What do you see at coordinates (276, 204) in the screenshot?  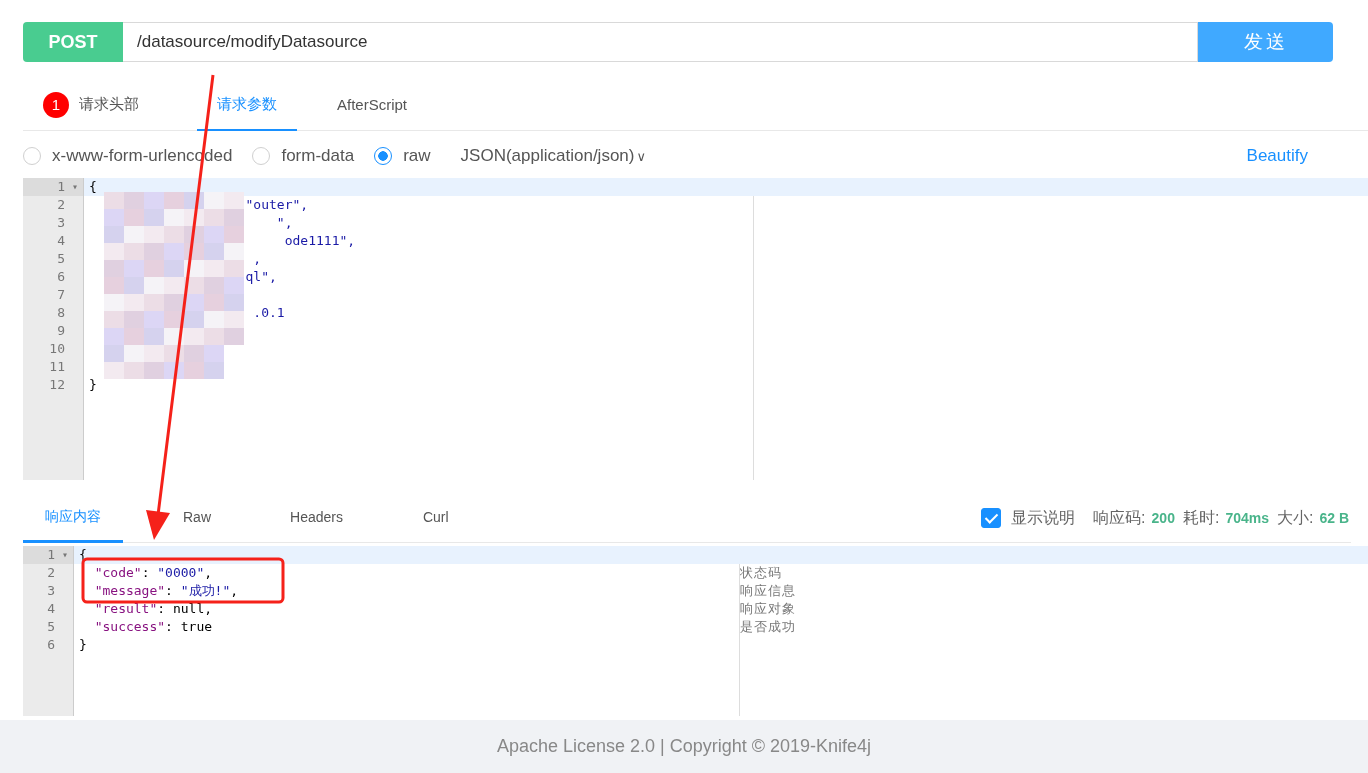 I see `code-text: "outer",` at bounding box center [276, 204].